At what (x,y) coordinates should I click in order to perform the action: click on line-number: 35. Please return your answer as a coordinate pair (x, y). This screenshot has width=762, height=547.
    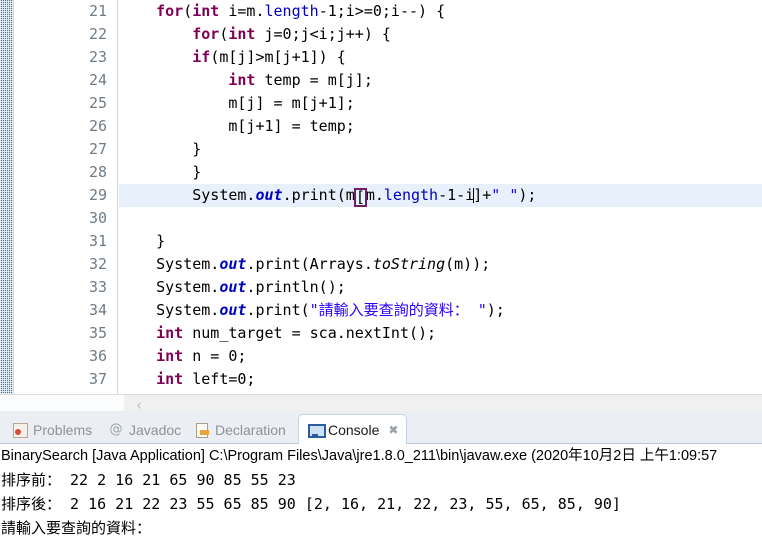
    Looking at the image, I should click on (97, 333).